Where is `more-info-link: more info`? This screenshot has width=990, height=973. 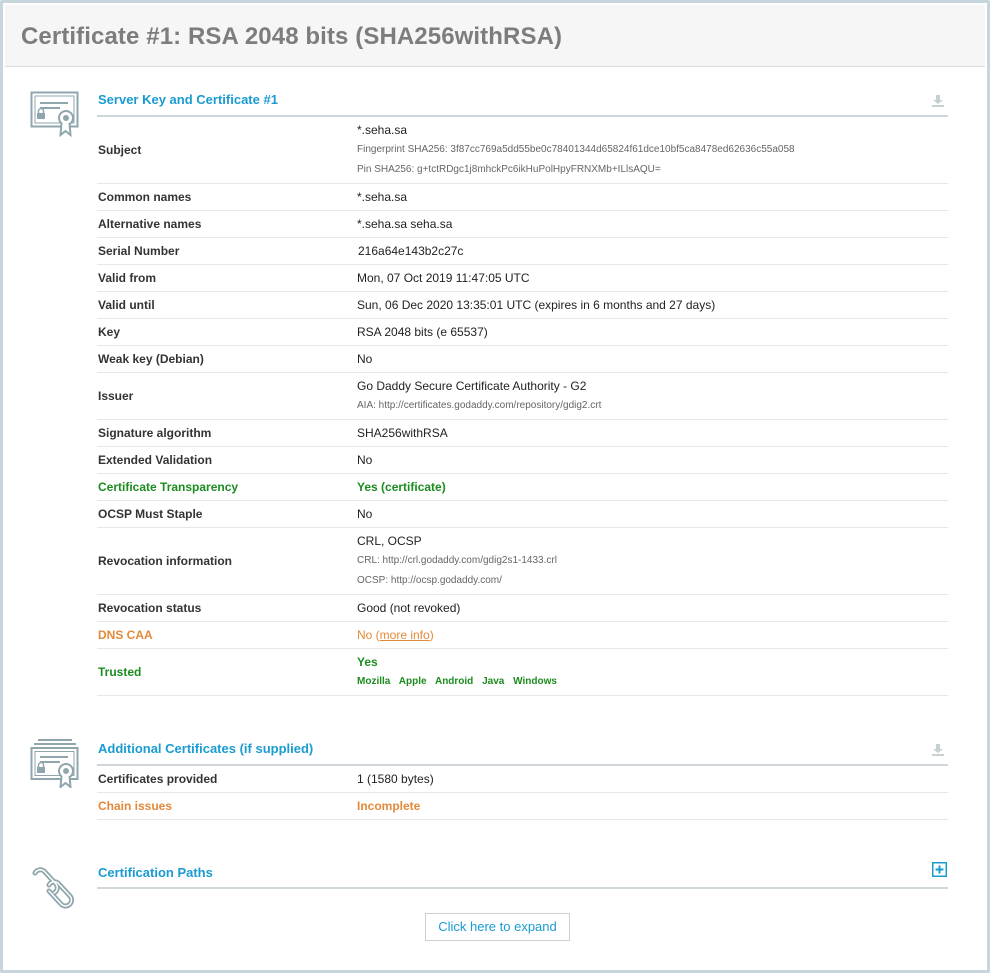
more-info-link: more info is located at coordinates (405, 635).